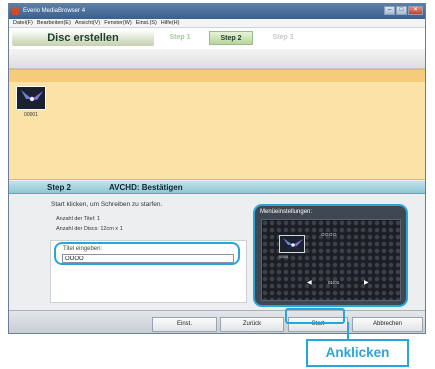 Image resolution: width=435 pixels, height=369 pixels. What do you see at coordinates (107, 204) in the screenshot?
I see `instruction-text: Start klicken, um Schreiben zu starfen.` at bounding box center [107, 204].